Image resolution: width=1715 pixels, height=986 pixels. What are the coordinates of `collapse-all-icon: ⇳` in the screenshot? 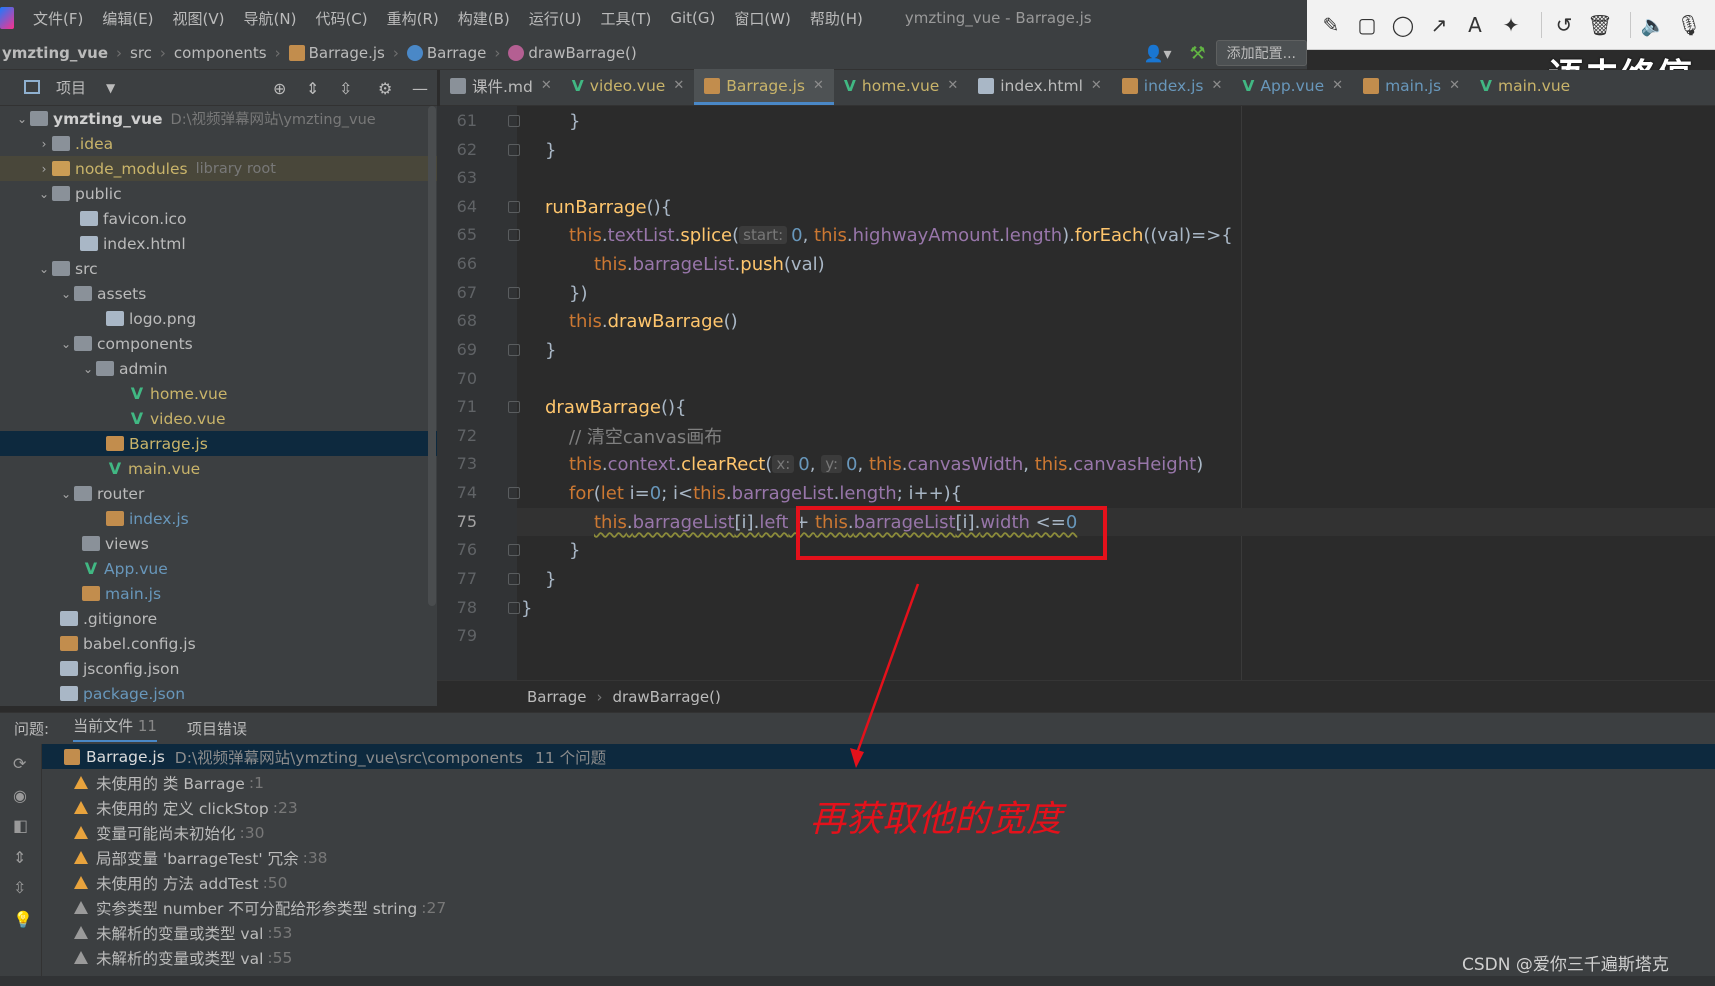 It's located at (345, 88).